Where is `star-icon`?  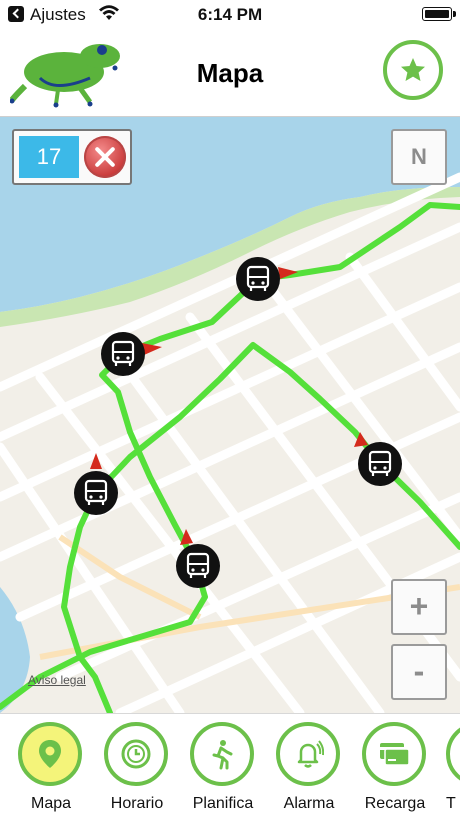
star-icon is located at coordinates (413, 69).